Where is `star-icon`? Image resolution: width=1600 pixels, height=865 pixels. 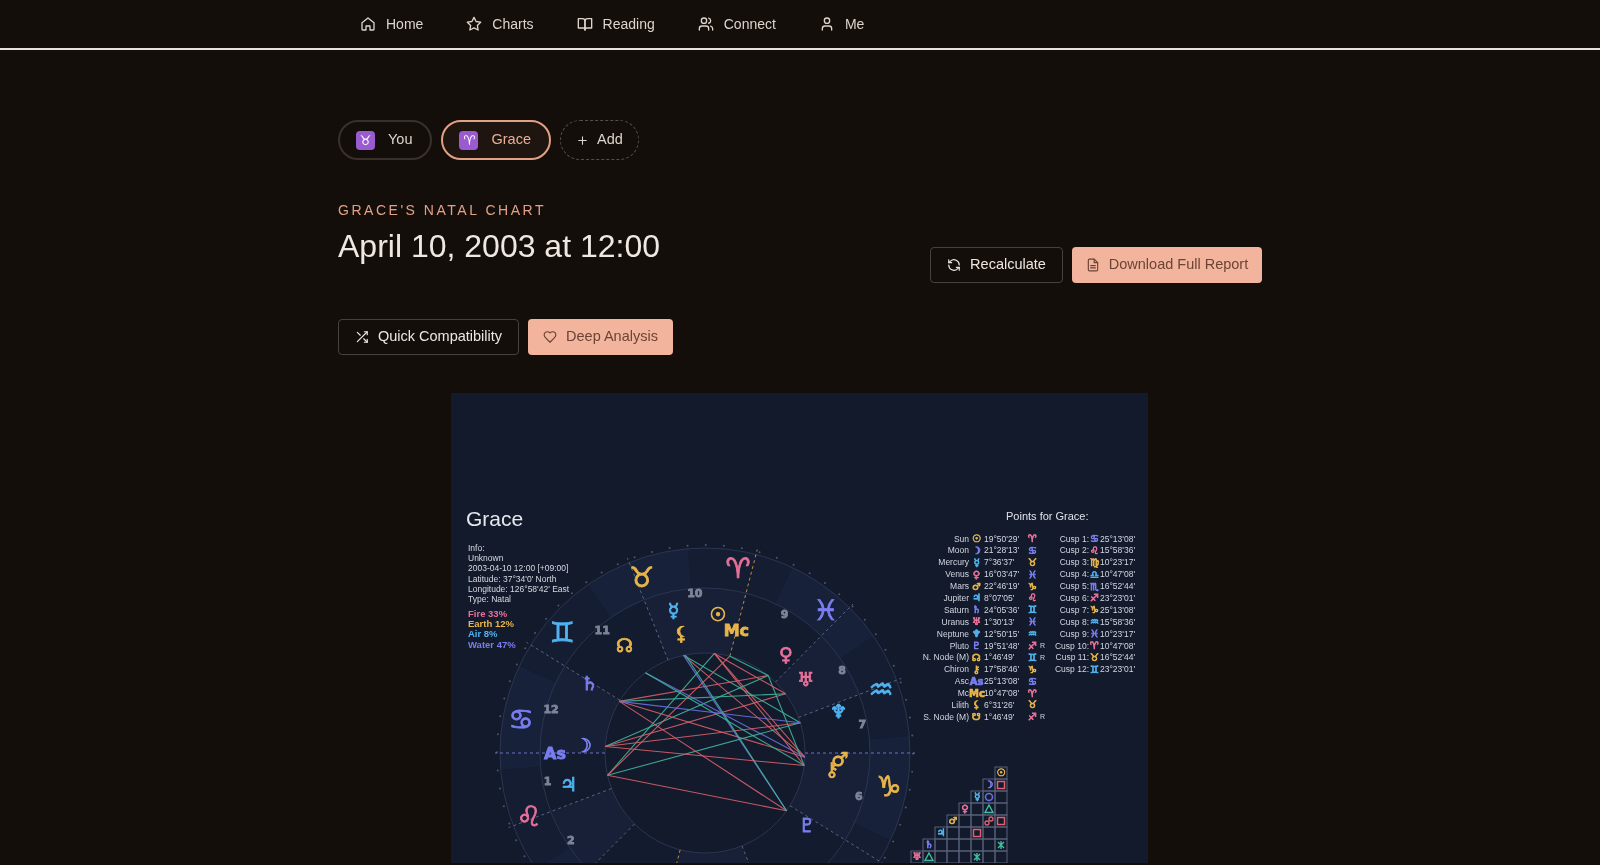
star-icon is located at coordinates (474, 24).